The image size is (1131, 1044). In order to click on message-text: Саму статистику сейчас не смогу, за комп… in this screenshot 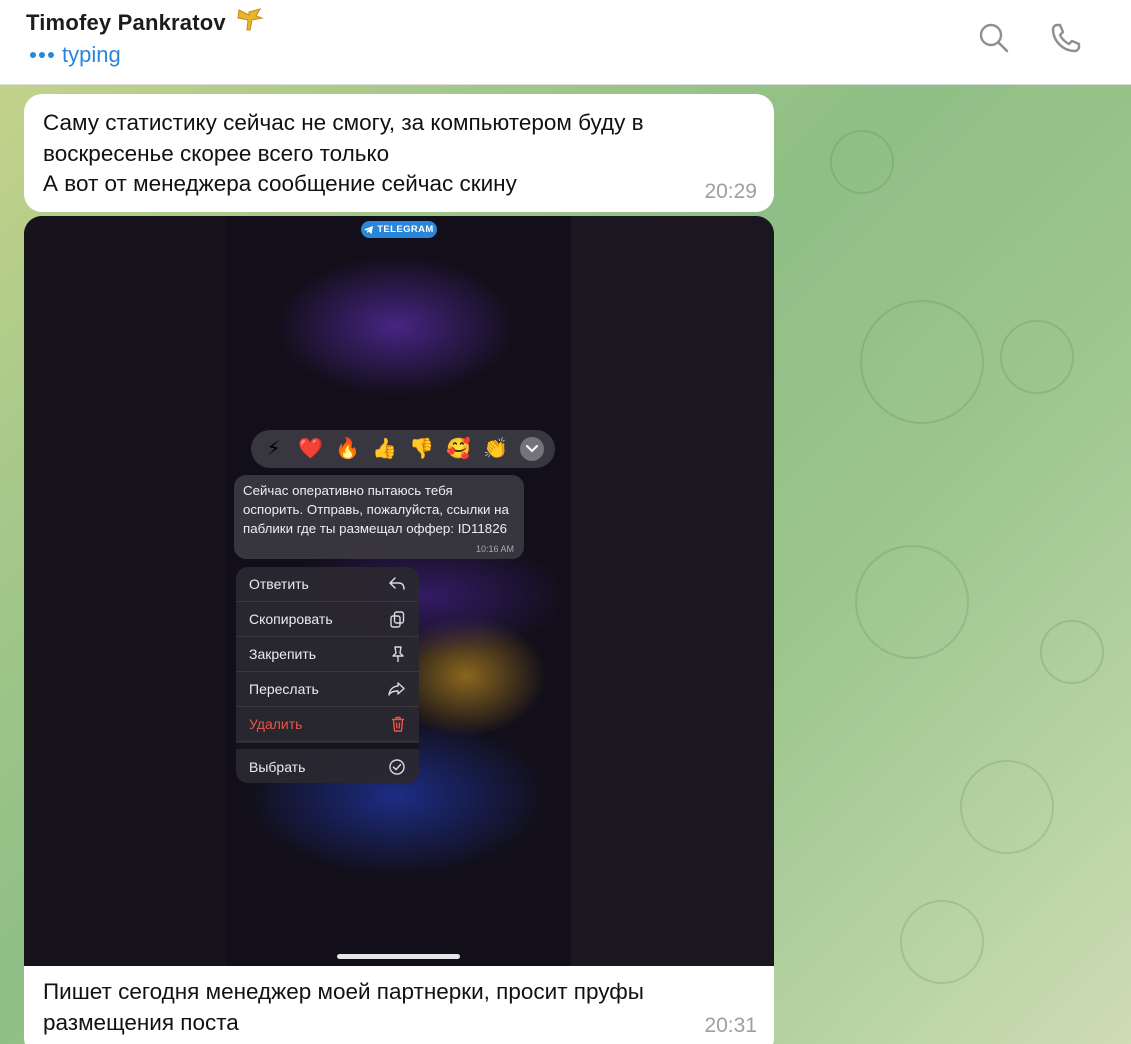, I will do `click(343, 153)`.